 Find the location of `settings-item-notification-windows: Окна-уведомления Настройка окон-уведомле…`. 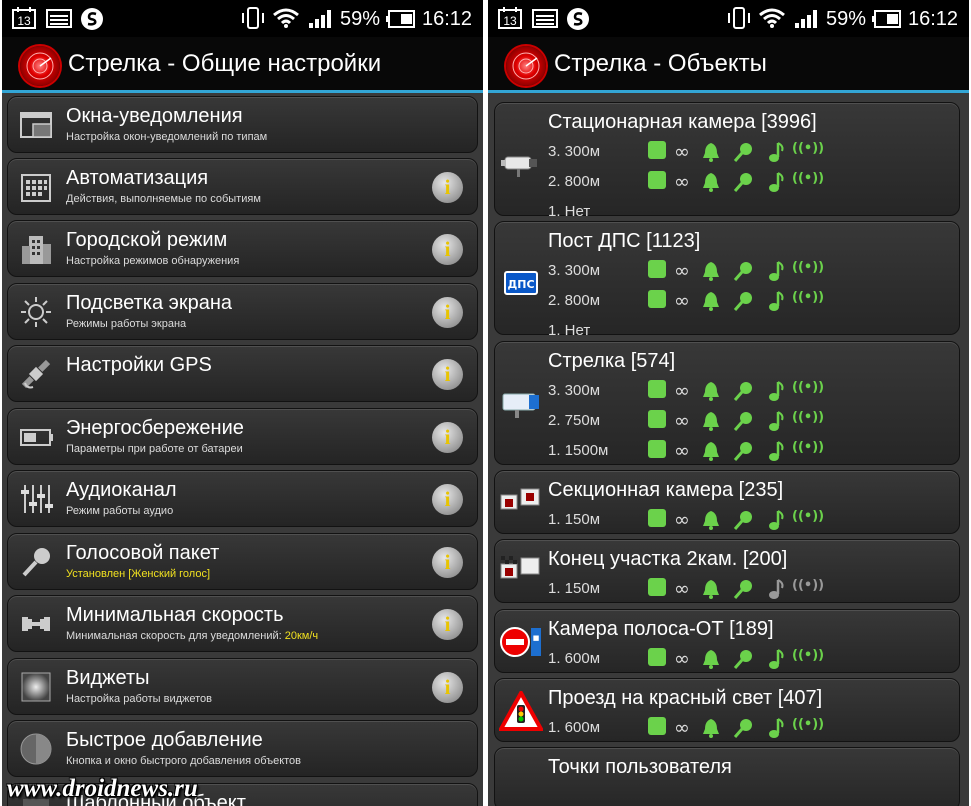

settings-item-notification-windows: Окна-уведомления Настройка окон-уведомле… is located at coordinates (242, 124).